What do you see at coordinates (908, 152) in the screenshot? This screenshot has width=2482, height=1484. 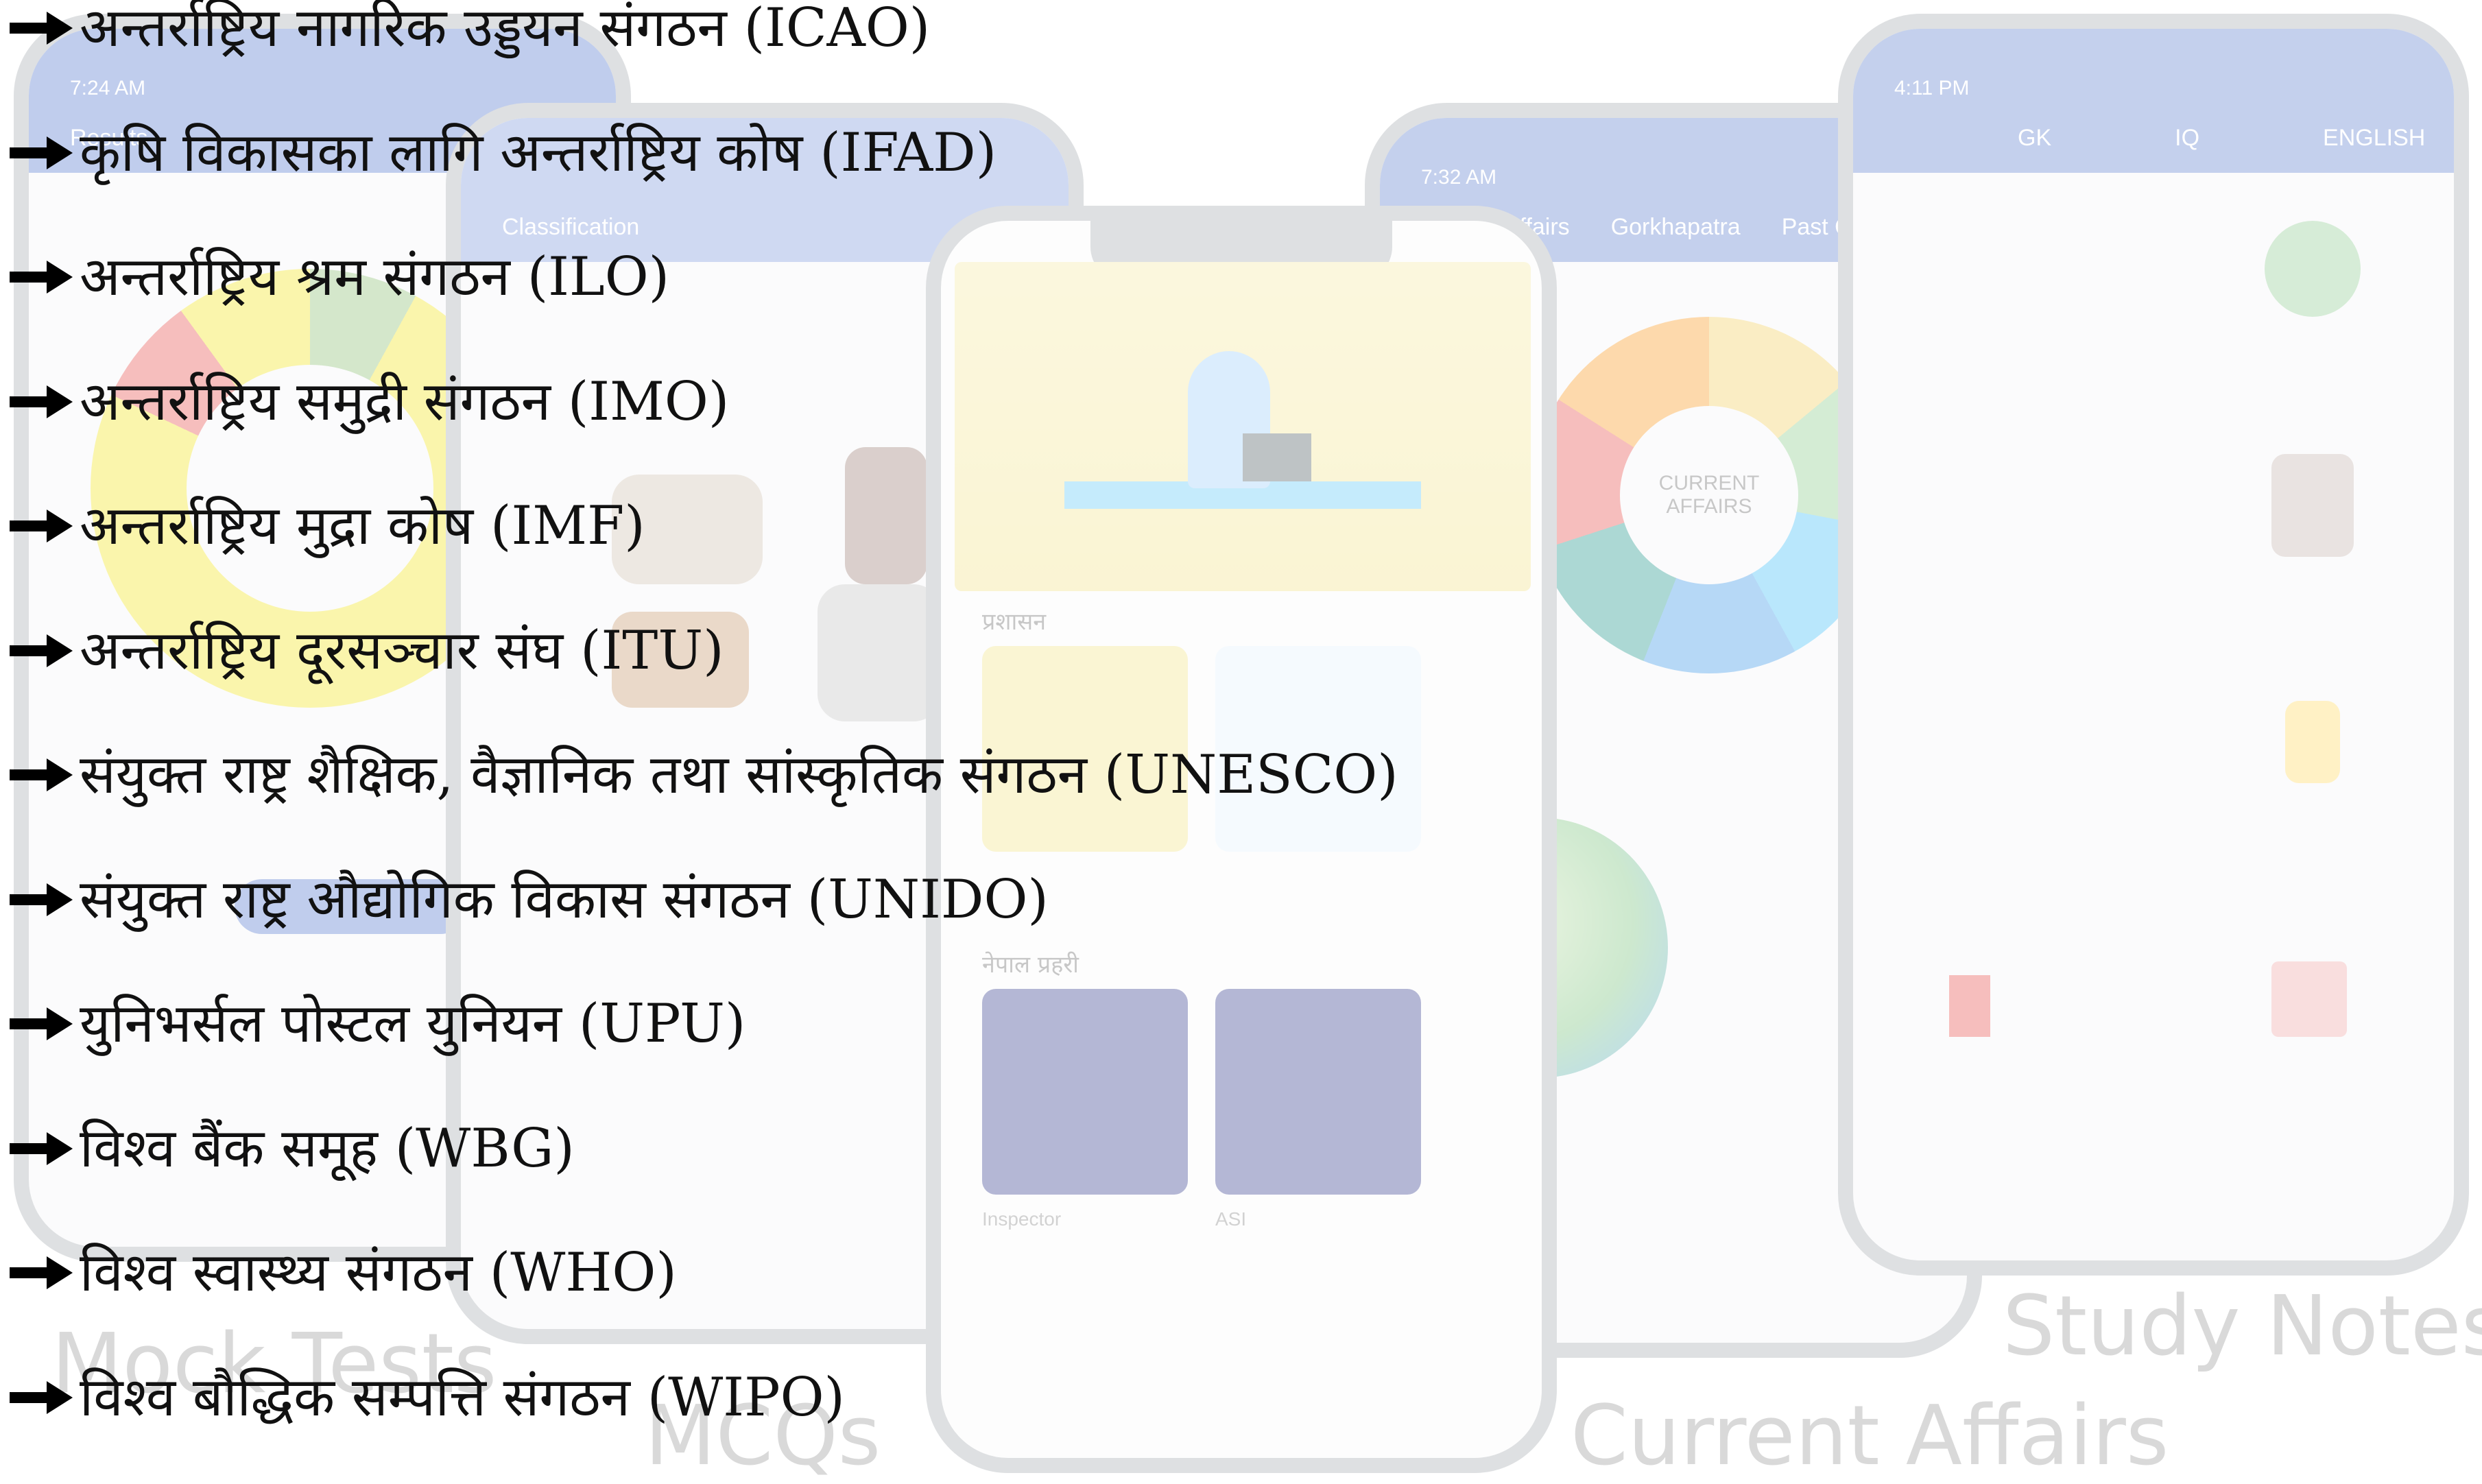 I see `organization-abbreviation: (IFAD)` at bounding box center [908, 152].